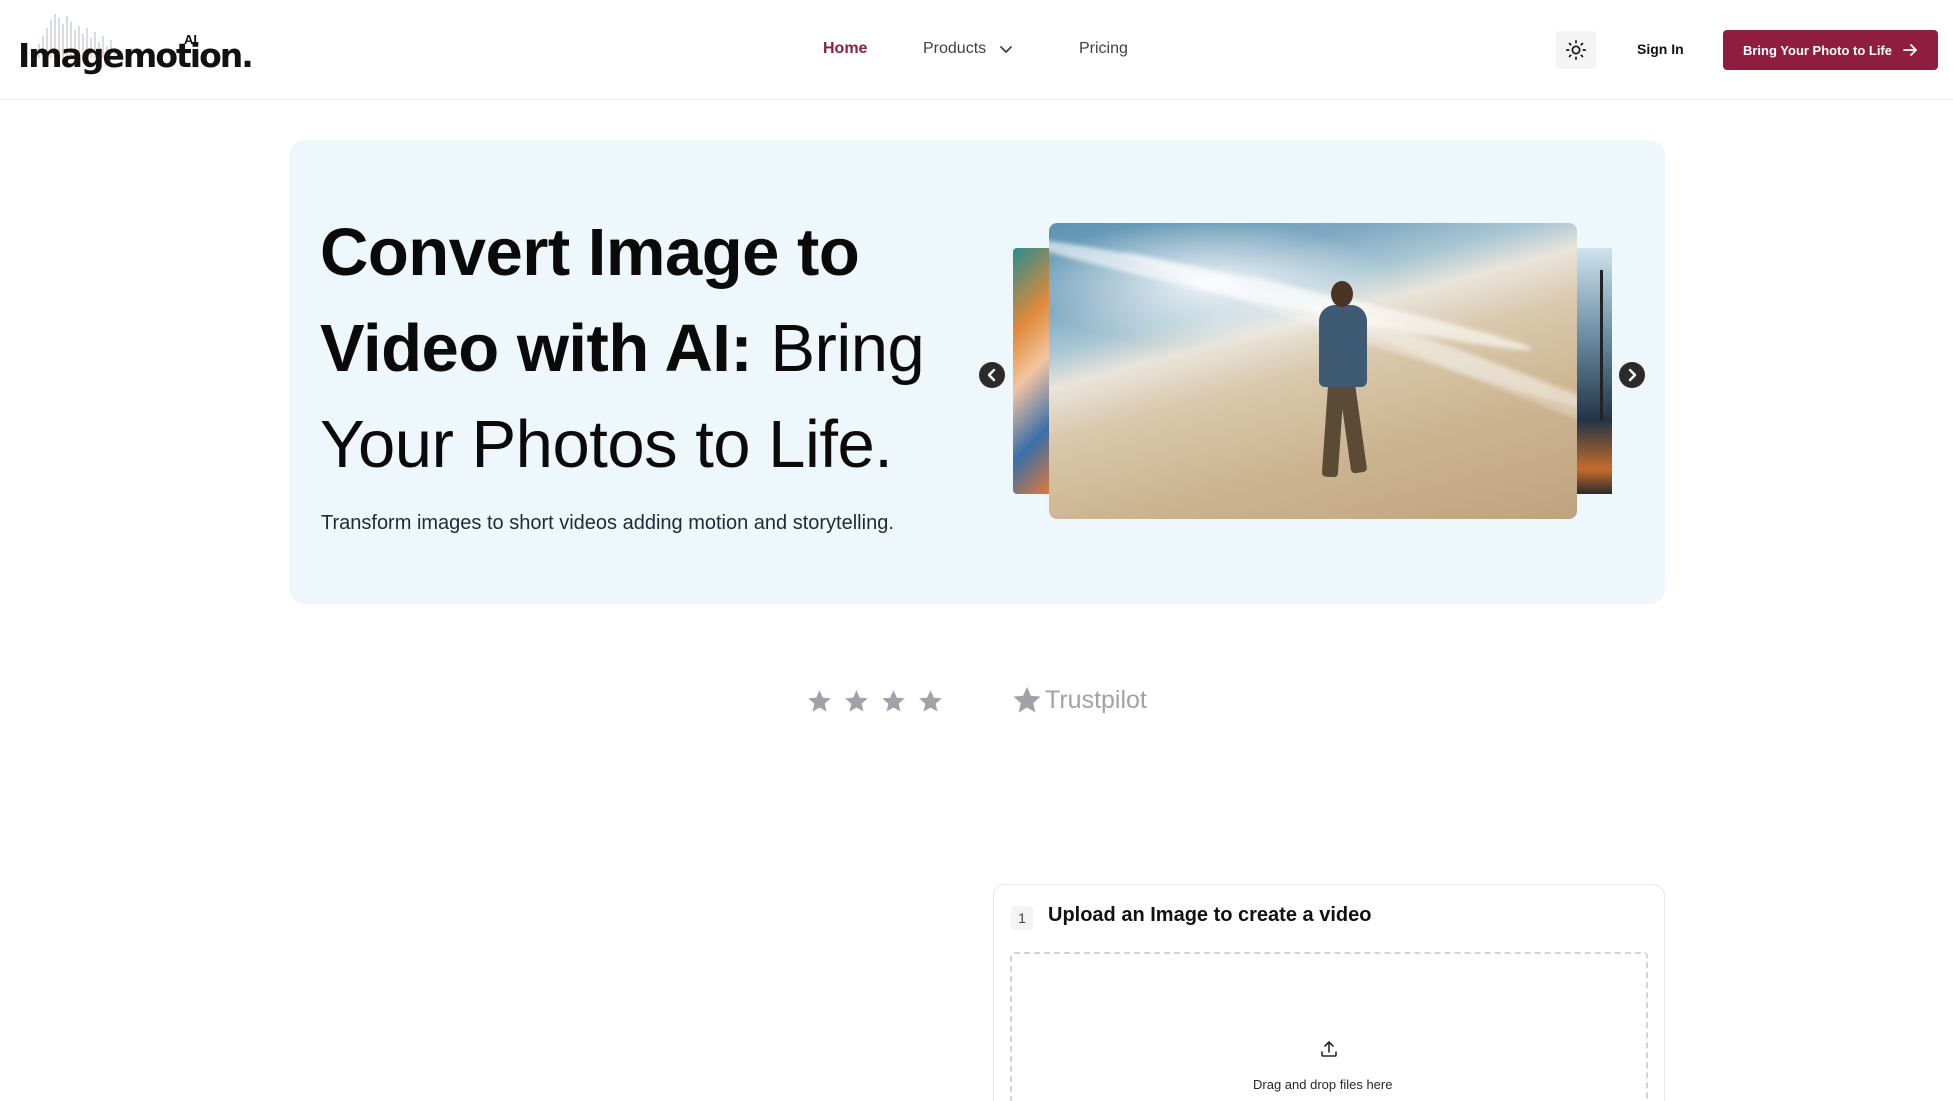 This screenshot has height=1101, width=1953. I want to click on carousel-prev-slide-image, so click(1033, 371).